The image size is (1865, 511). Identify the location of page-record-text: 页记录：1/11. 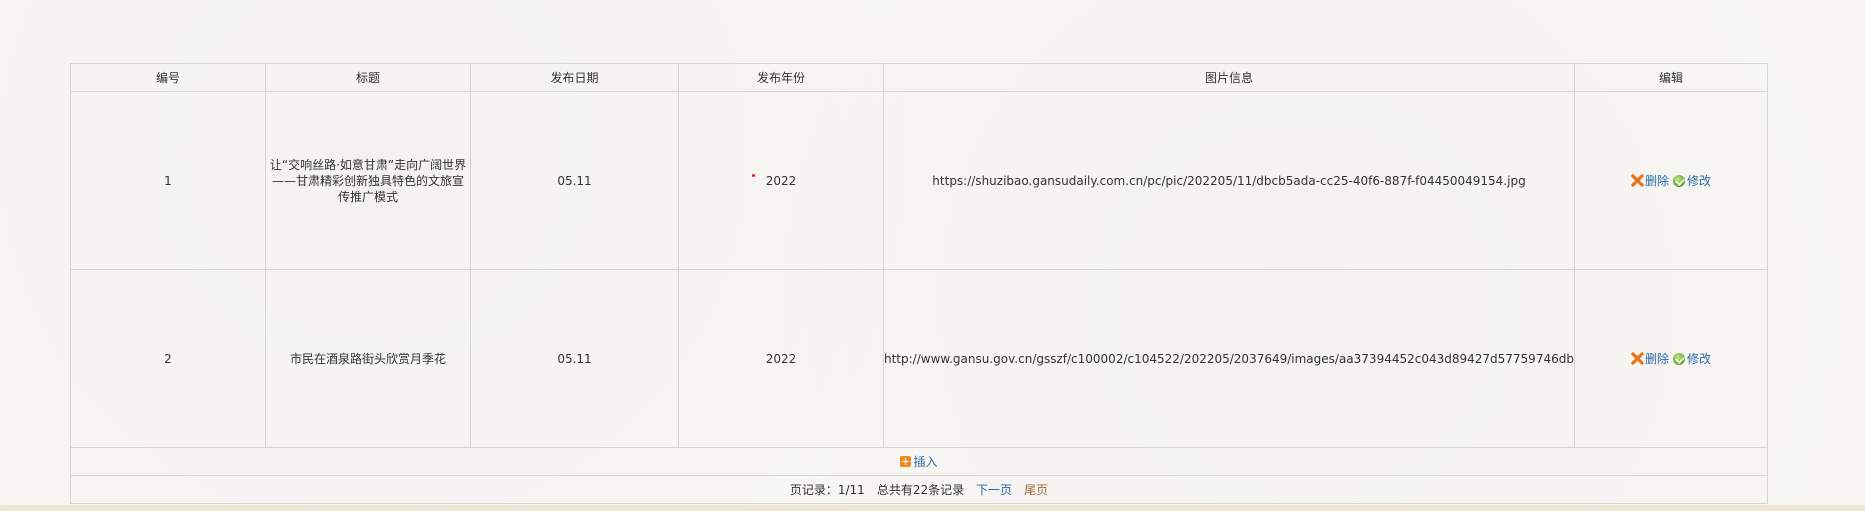
(827, 490).